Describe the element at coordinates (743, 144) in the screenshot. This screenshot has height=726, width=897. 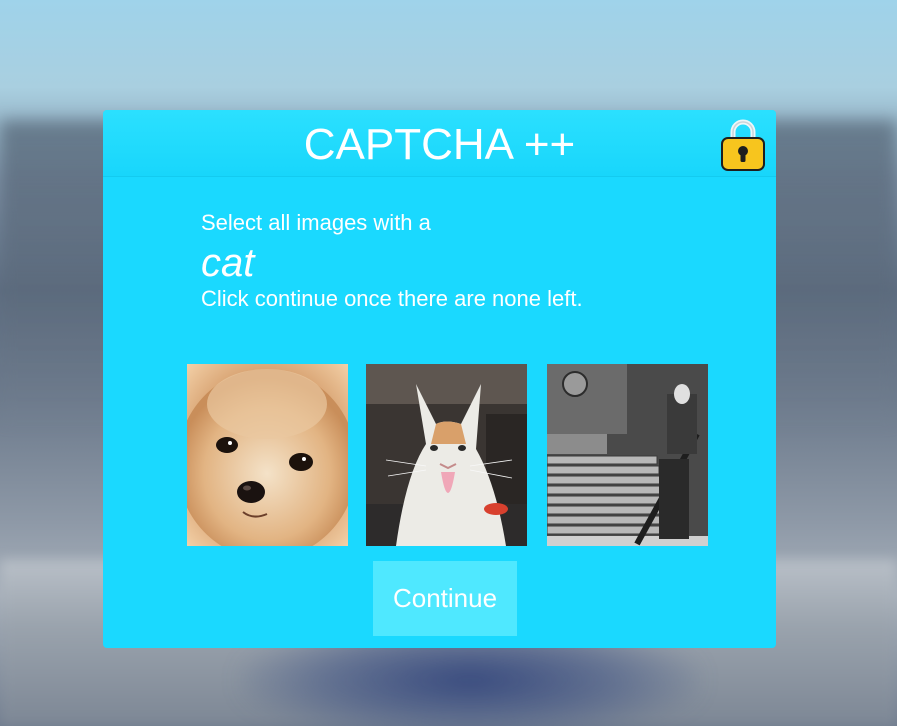
I see `padlock-icon` at that location.